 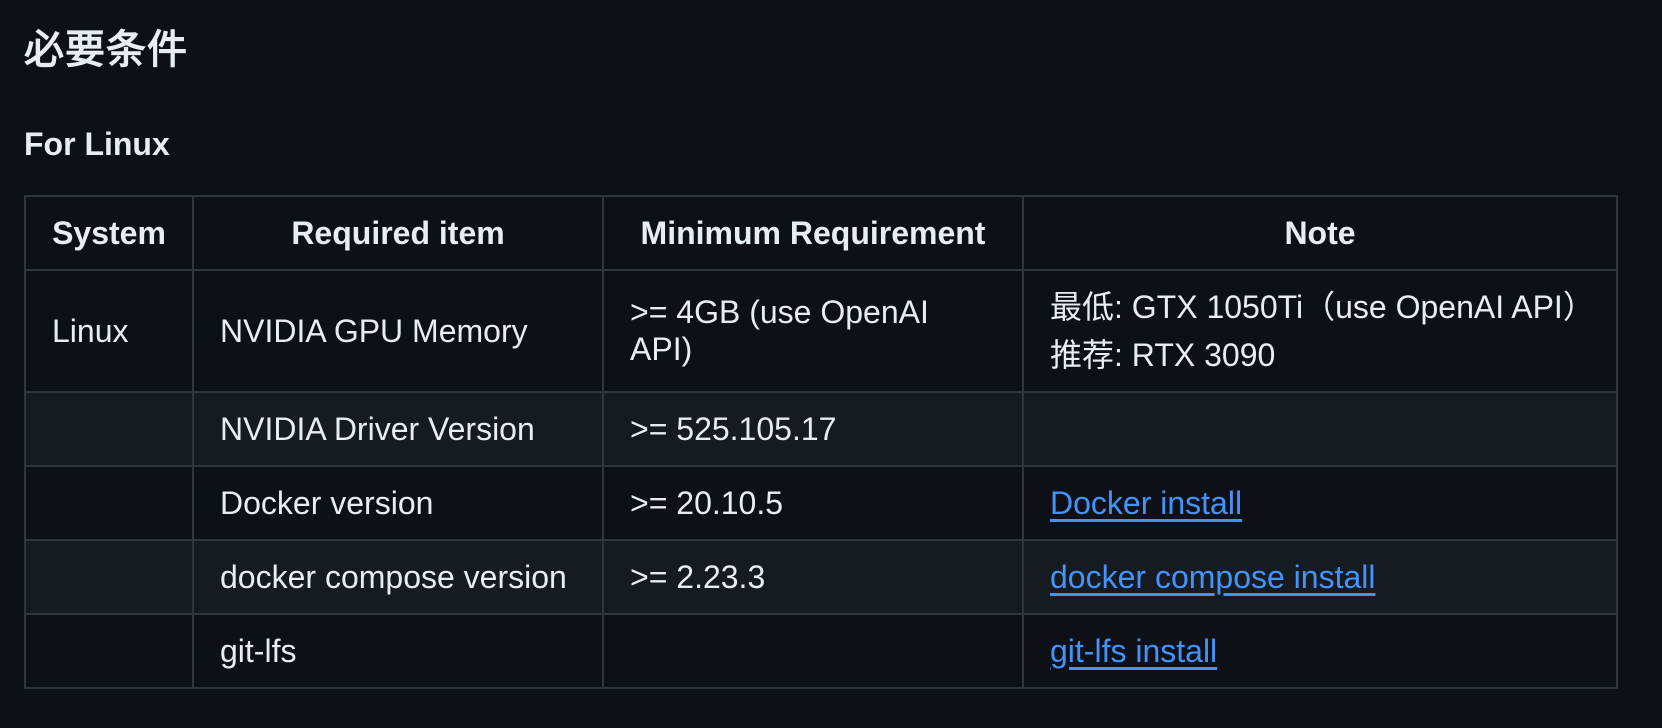 What do you see at coordinates (1320, 429) in the screenshot?
I see `cell-note` at bounding box center [1320, 429].